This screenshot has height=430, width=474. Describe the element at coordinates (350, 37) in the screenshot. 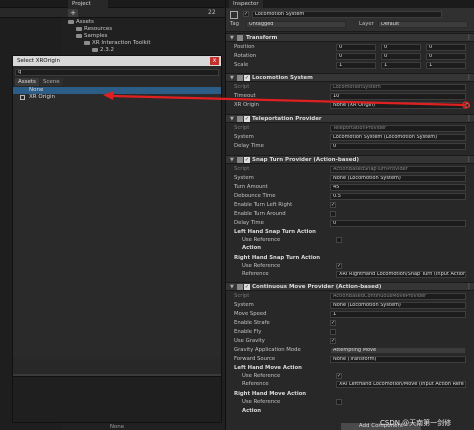

I see `transform-header: ▼ Transform ⋮` at that location.